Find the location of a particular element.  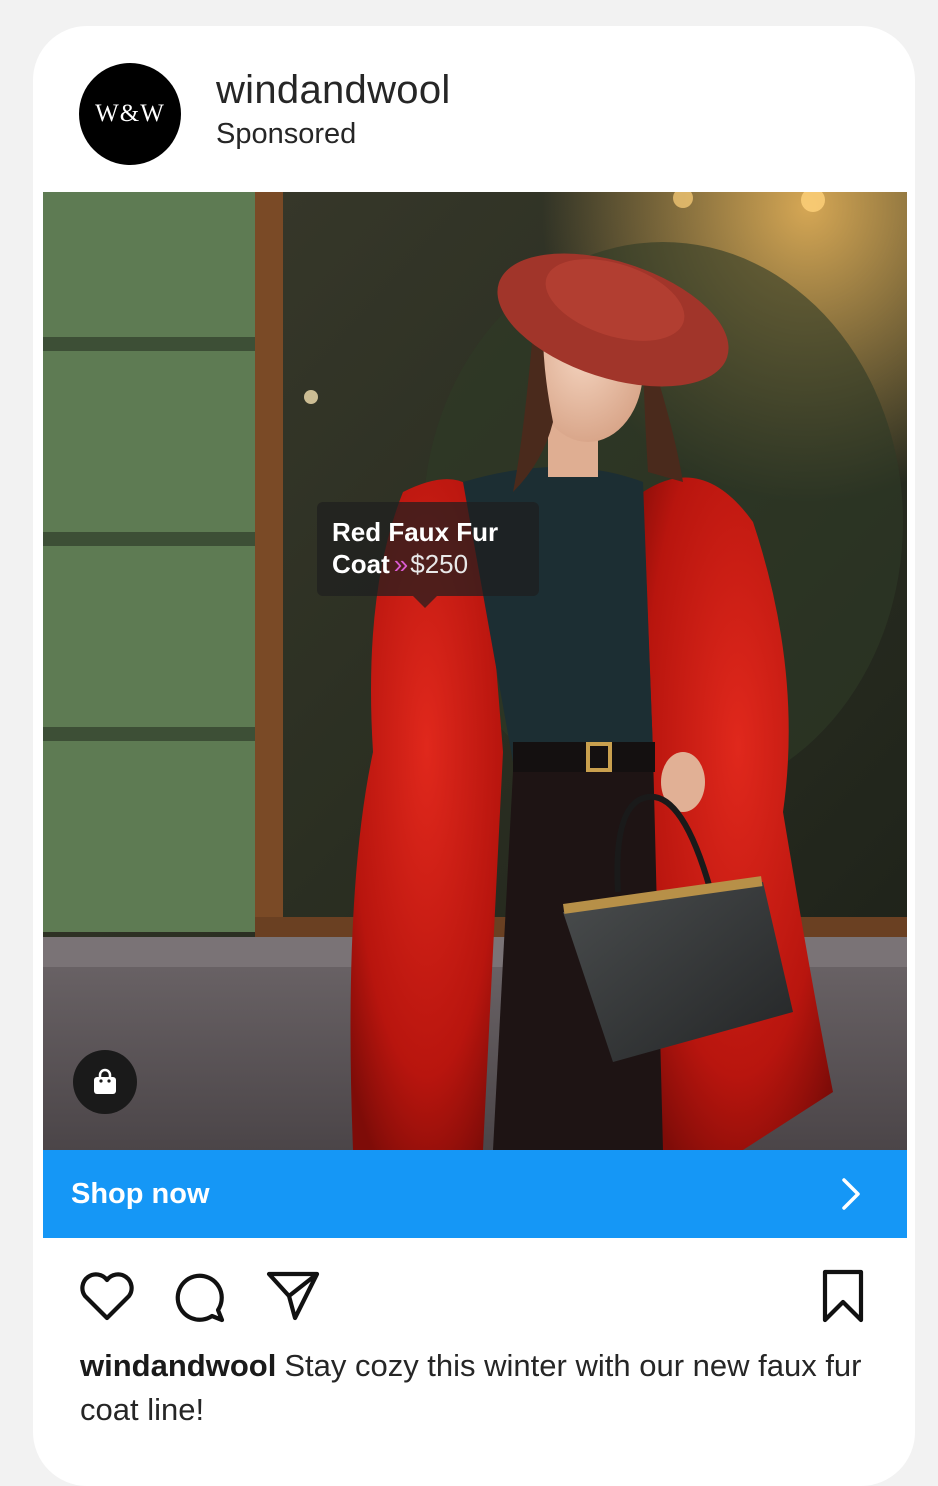

save-button is located at coordinates (843, 1296).